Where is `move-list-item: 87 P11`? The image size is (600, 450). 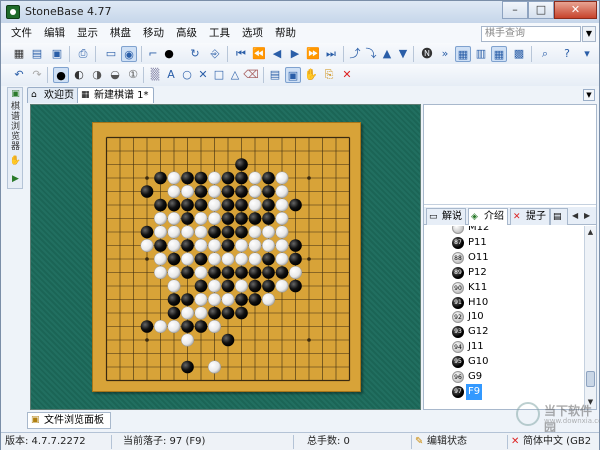 move-list-item: 87 P11 is located at coordinates (517, 243).